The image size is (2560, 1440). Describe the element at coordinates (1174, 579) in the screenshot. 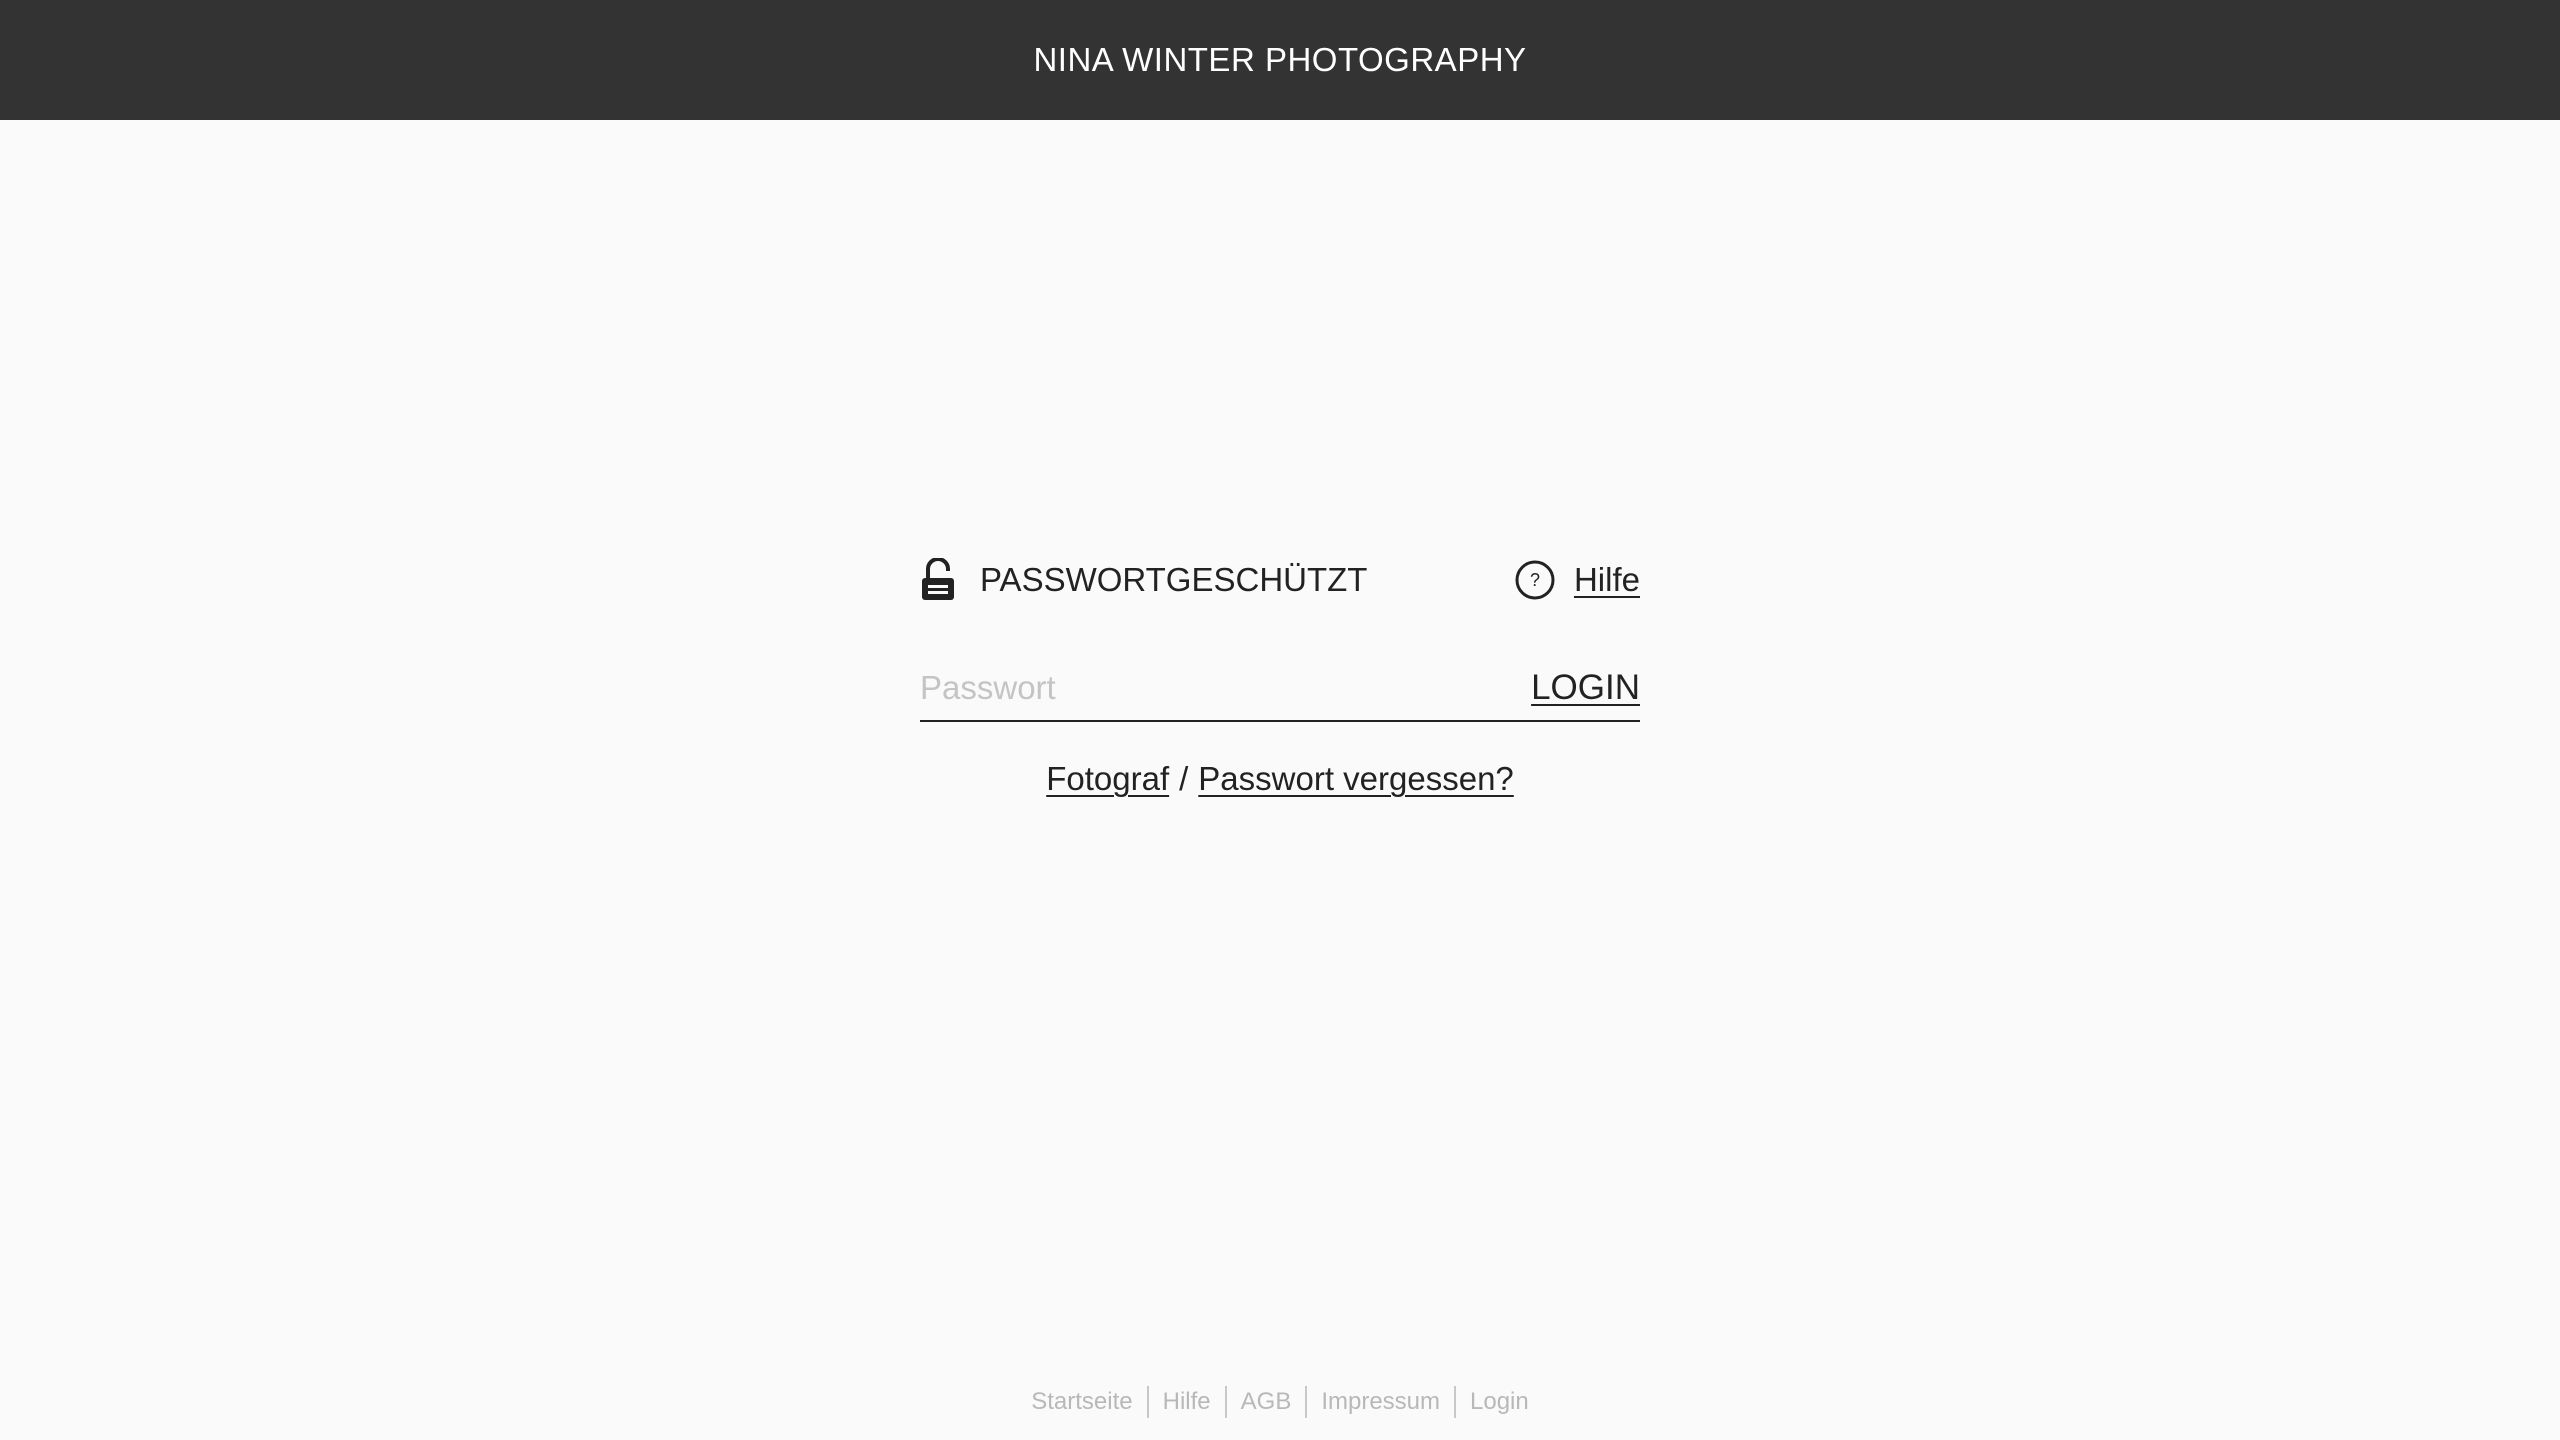

I see `protected-label-text: PASSWORTGESCHÜTZT` at that location.